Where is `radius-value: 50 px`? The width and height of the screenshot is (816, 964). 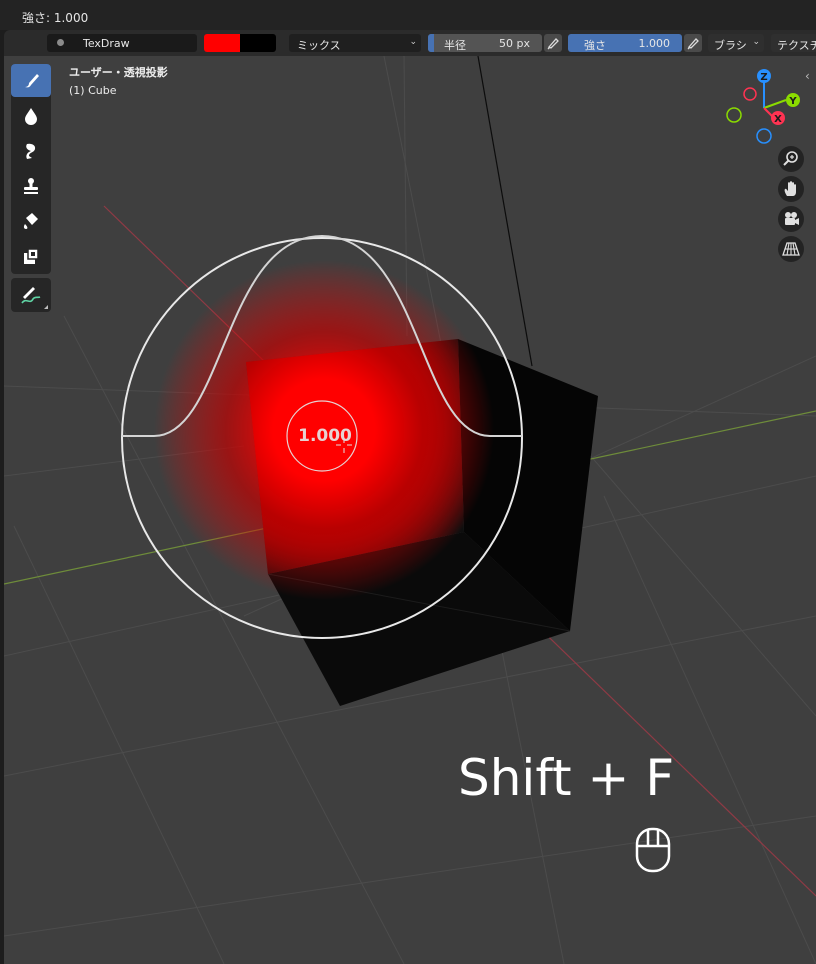
radius-value: 50 px is located at coordinates (514, 43).